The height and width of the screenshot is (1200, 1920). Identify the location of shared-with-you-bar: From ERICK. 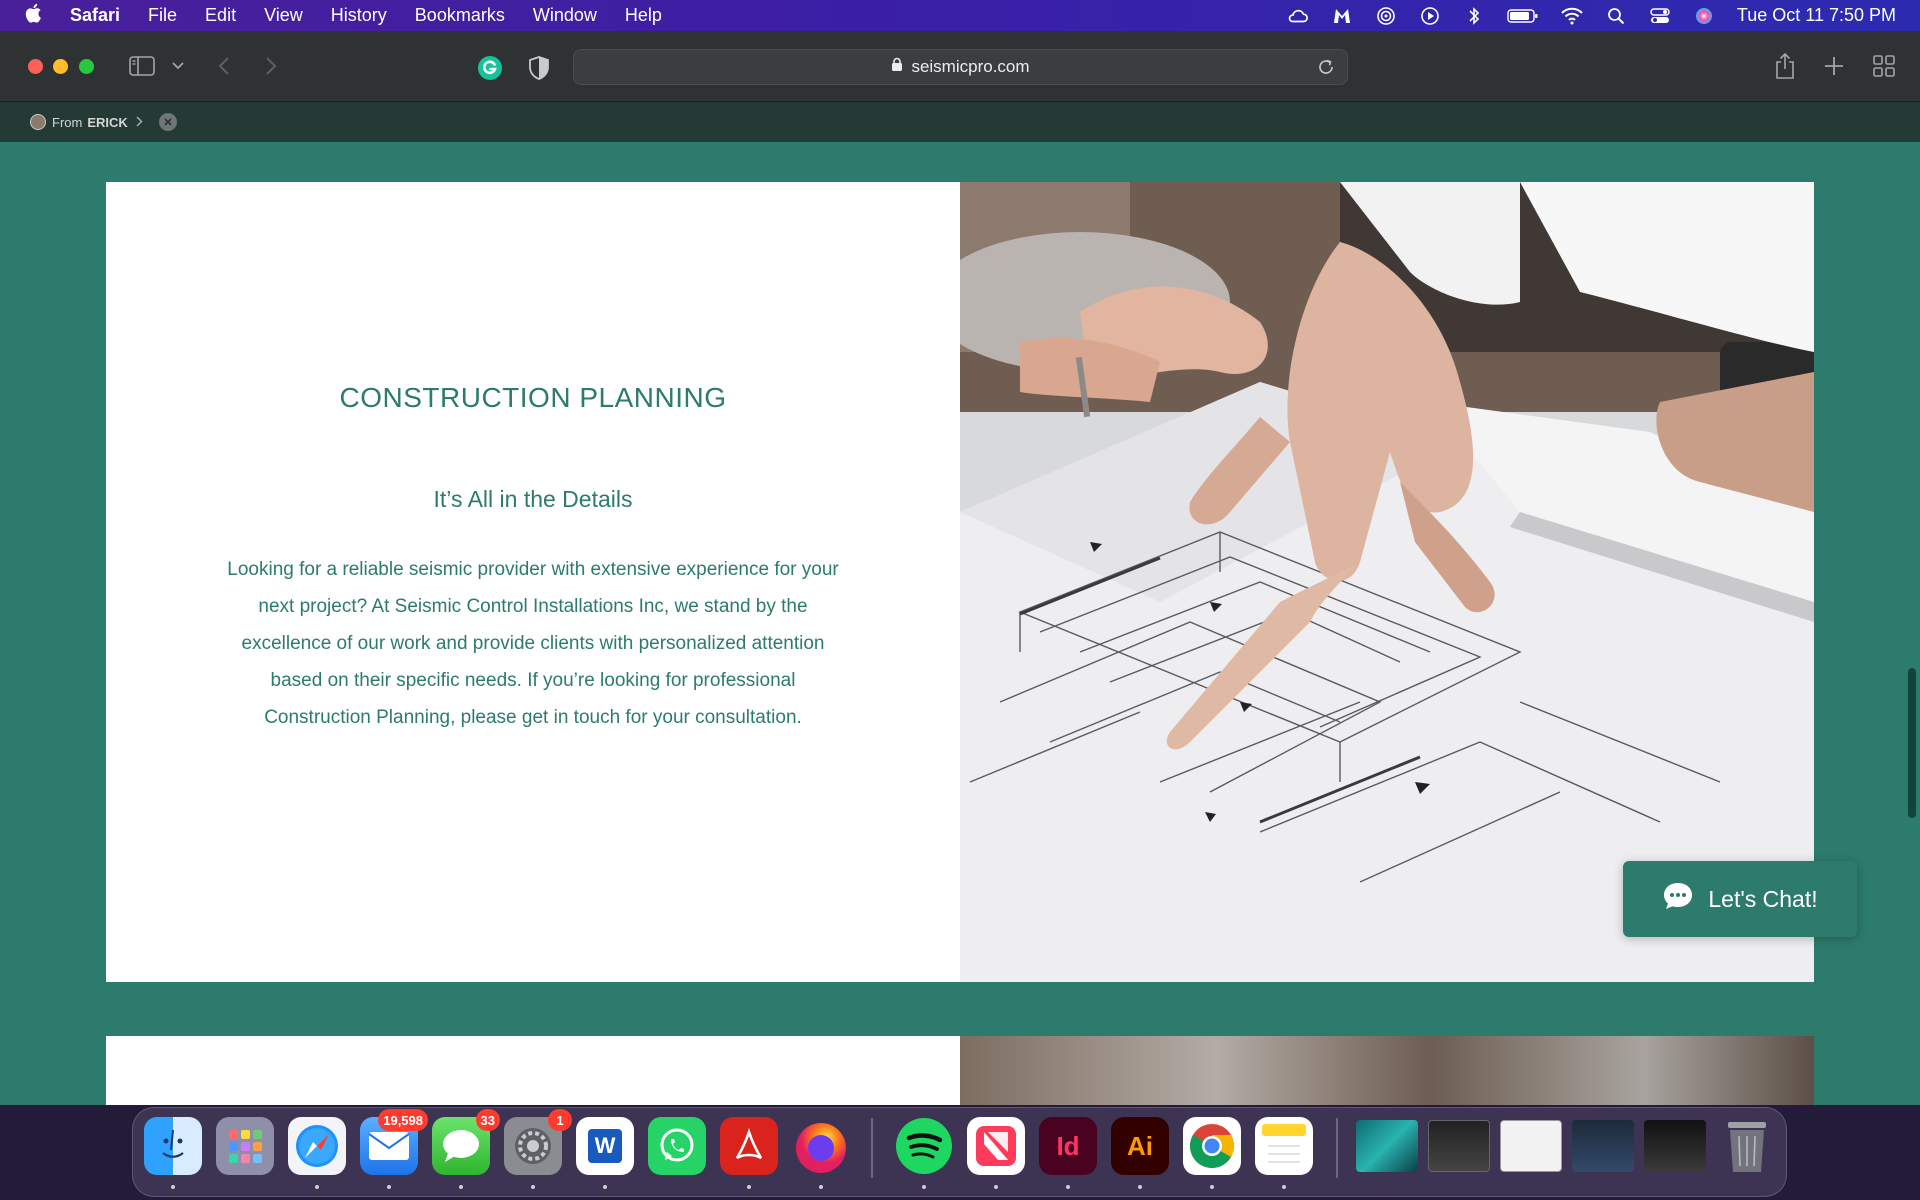
(960, 122).